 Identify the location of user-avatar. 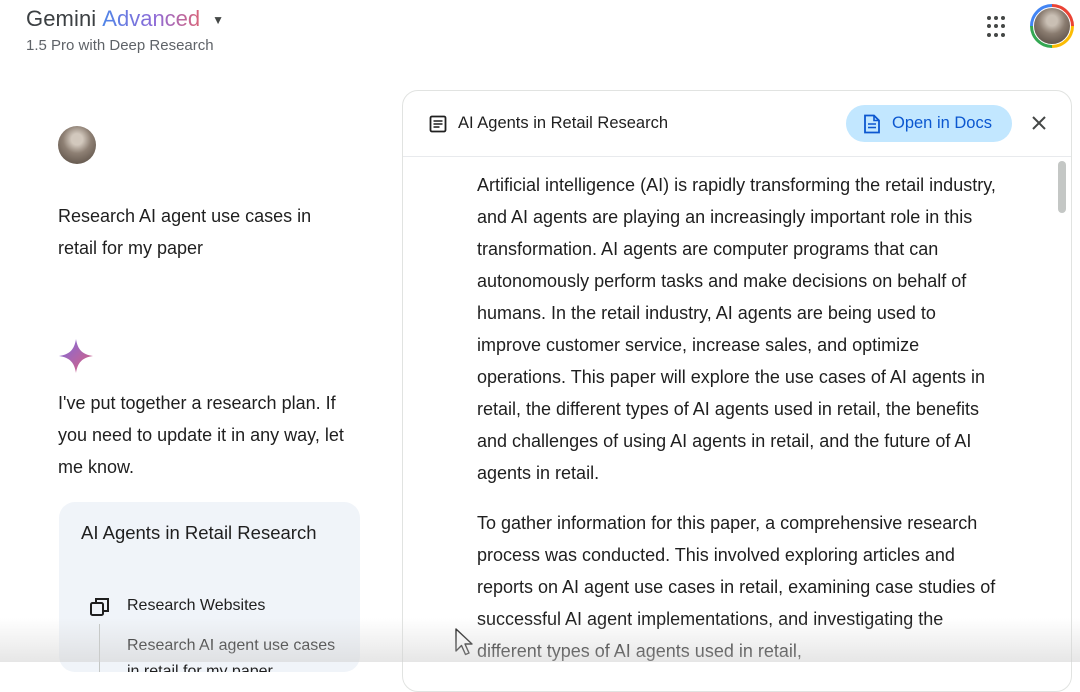
(77, 145).